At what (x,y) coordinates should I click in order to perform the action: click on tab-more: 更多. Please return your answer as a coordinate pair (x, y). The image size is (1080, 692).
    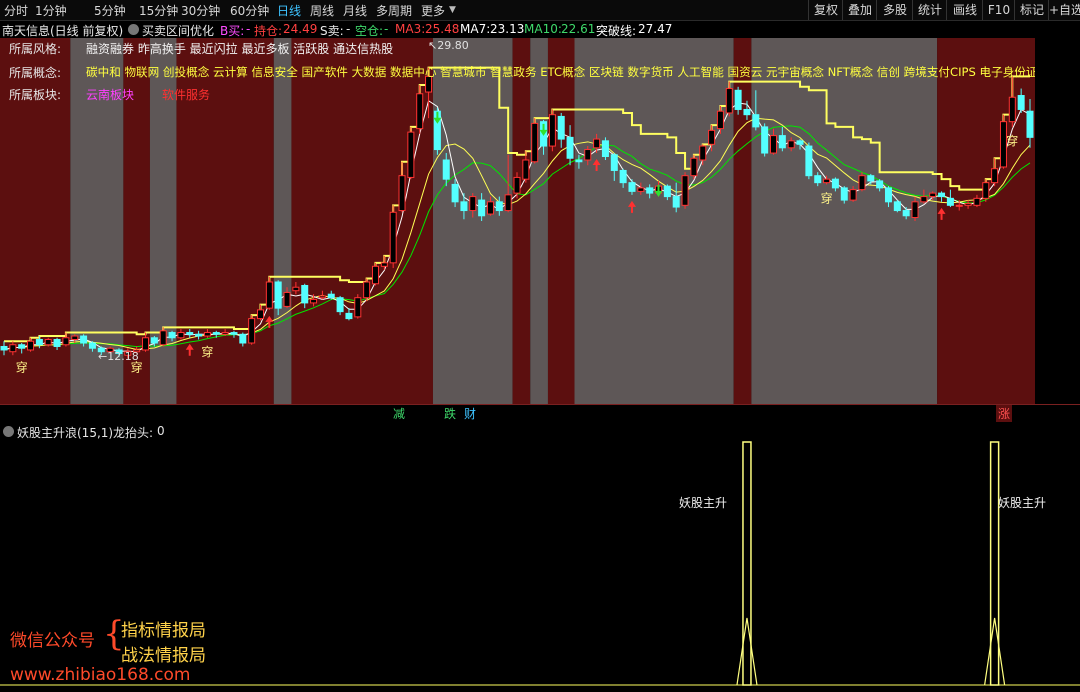
    Looking at the image, I should click on (433, 10).